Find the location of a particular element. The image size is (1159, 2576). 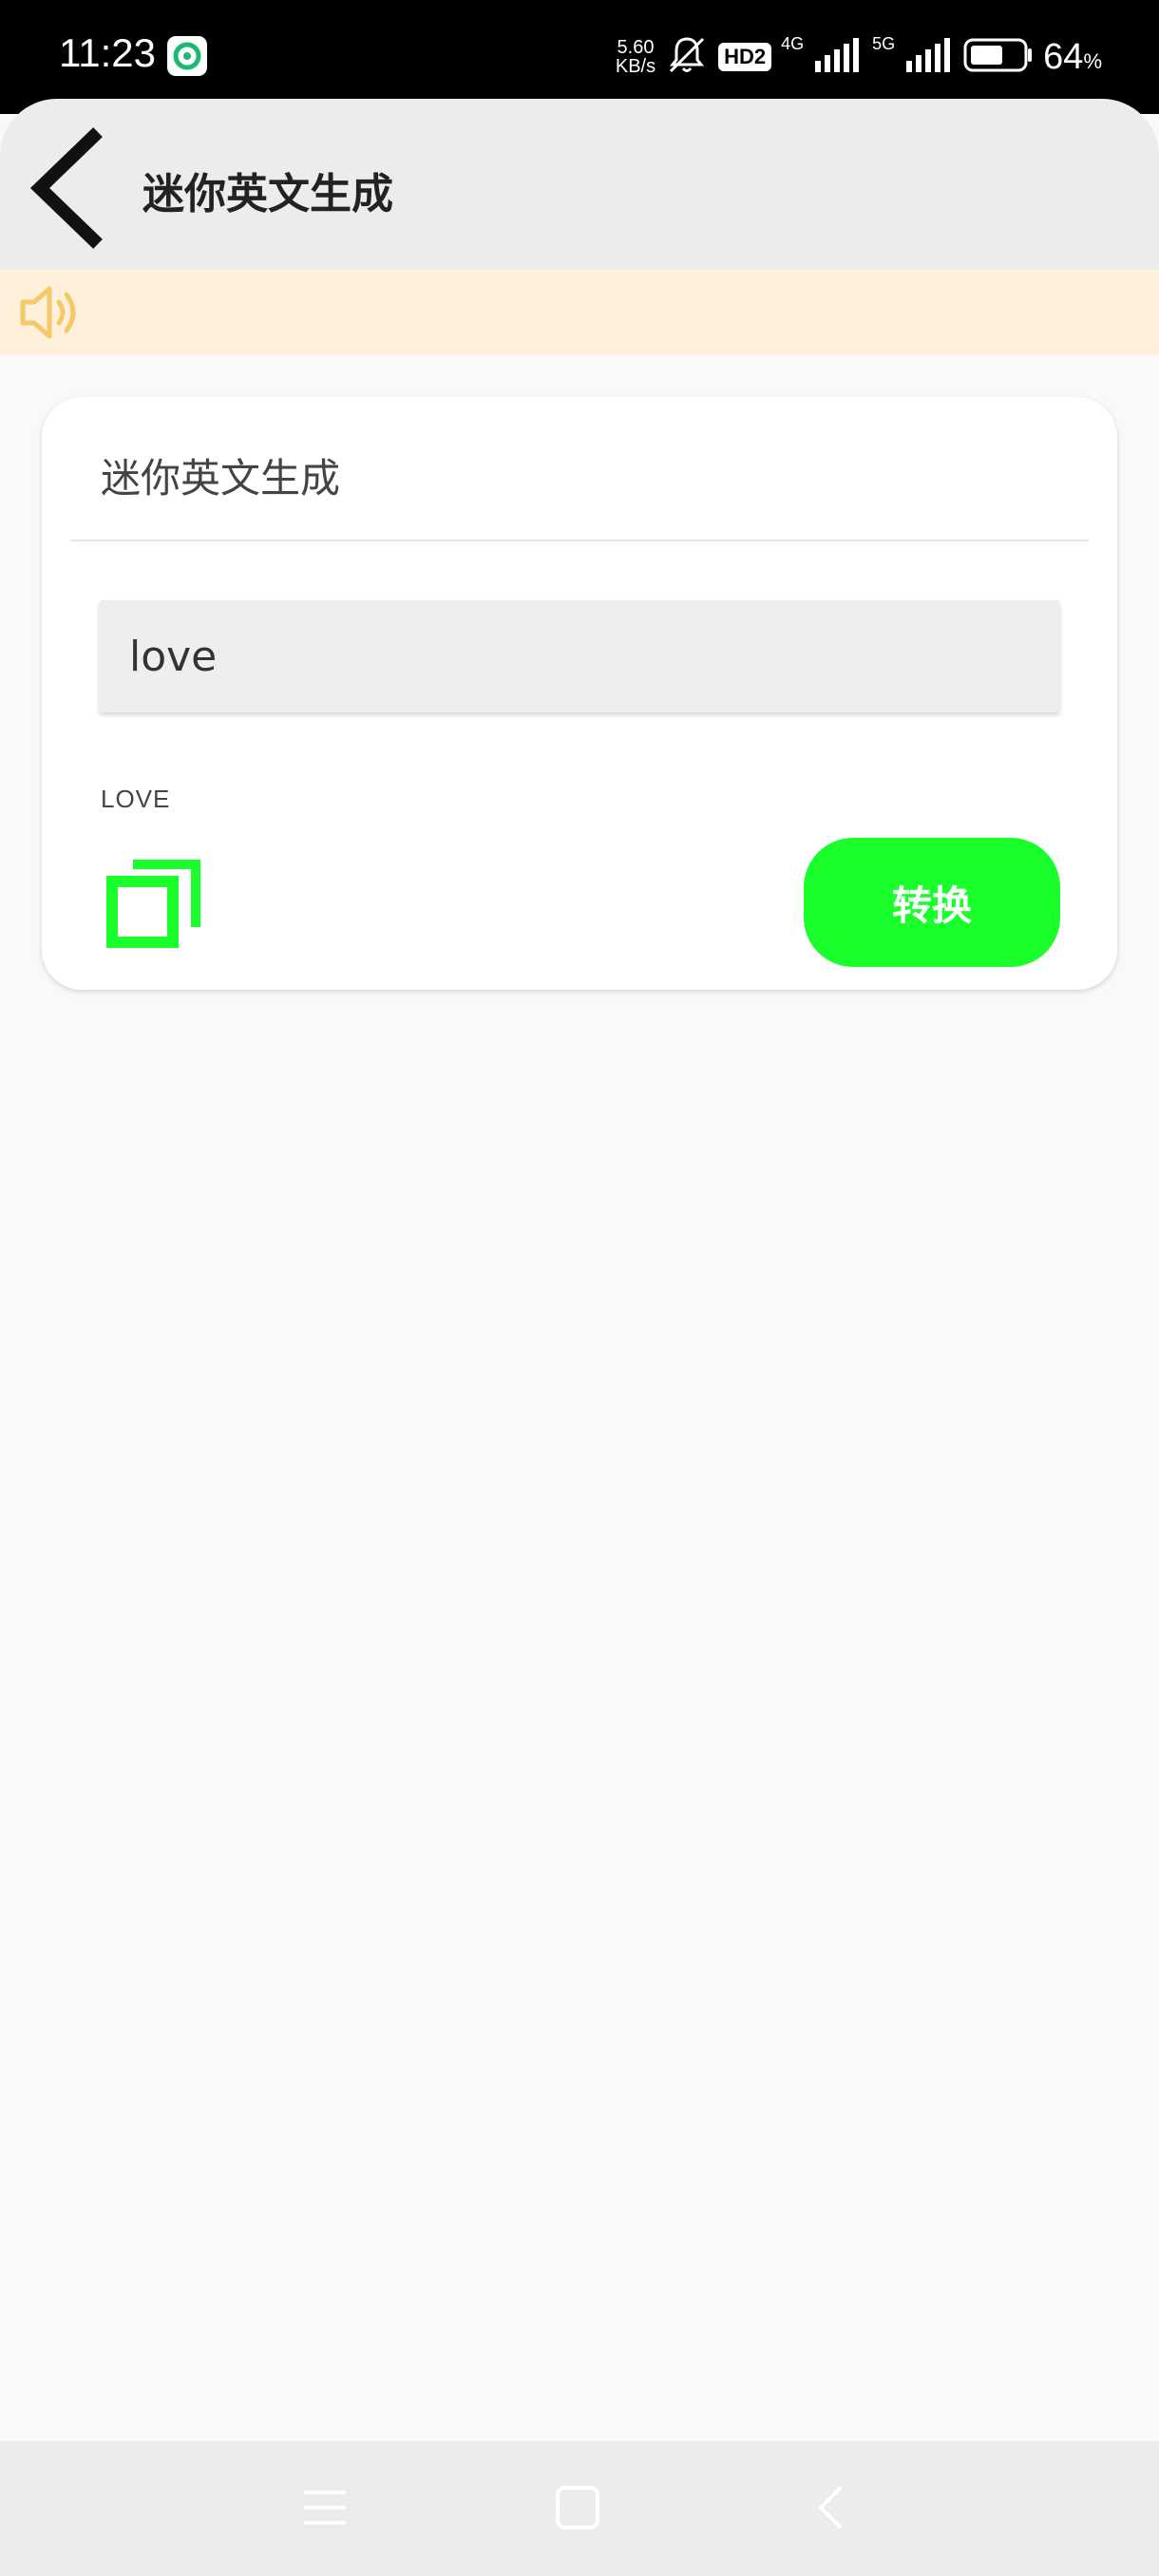

notice-bar is located at coordinates (579, 312).